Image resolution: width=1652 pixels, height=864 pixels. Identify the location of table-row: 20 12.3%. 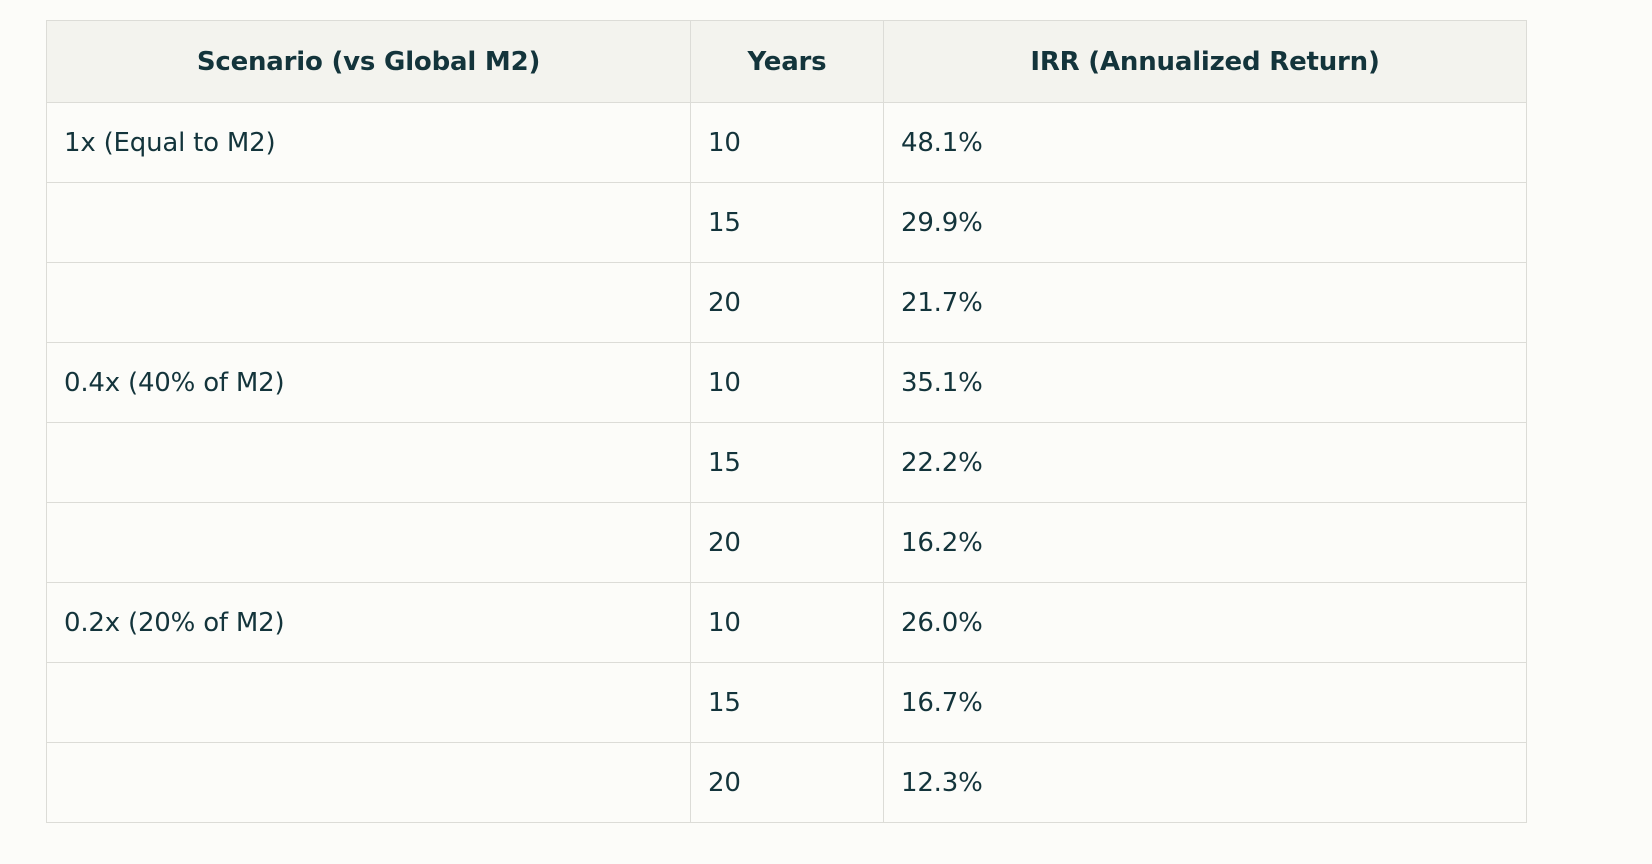
(786, 782).